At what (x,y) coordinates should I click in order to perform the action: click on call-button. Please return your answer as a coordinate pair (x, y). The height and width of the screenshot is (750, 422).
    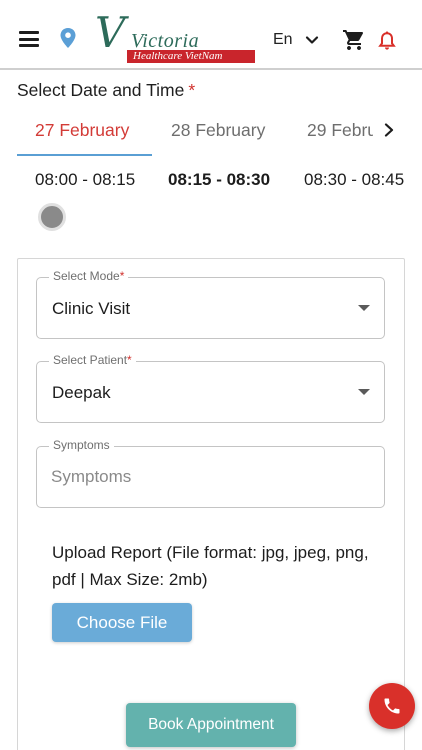
    Looking at the image, I should click on (392, 706).